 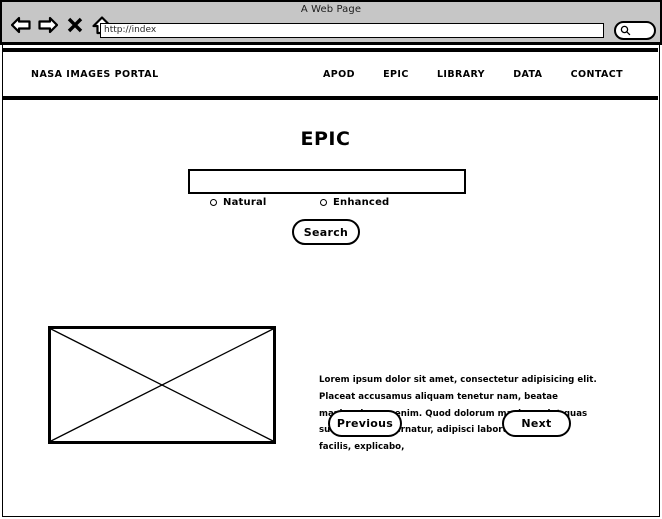 What do you see at coordinates (396, 74) in the screenshot?
I see `nav-link-epic: EPIC` at bounding box center [396, 74].